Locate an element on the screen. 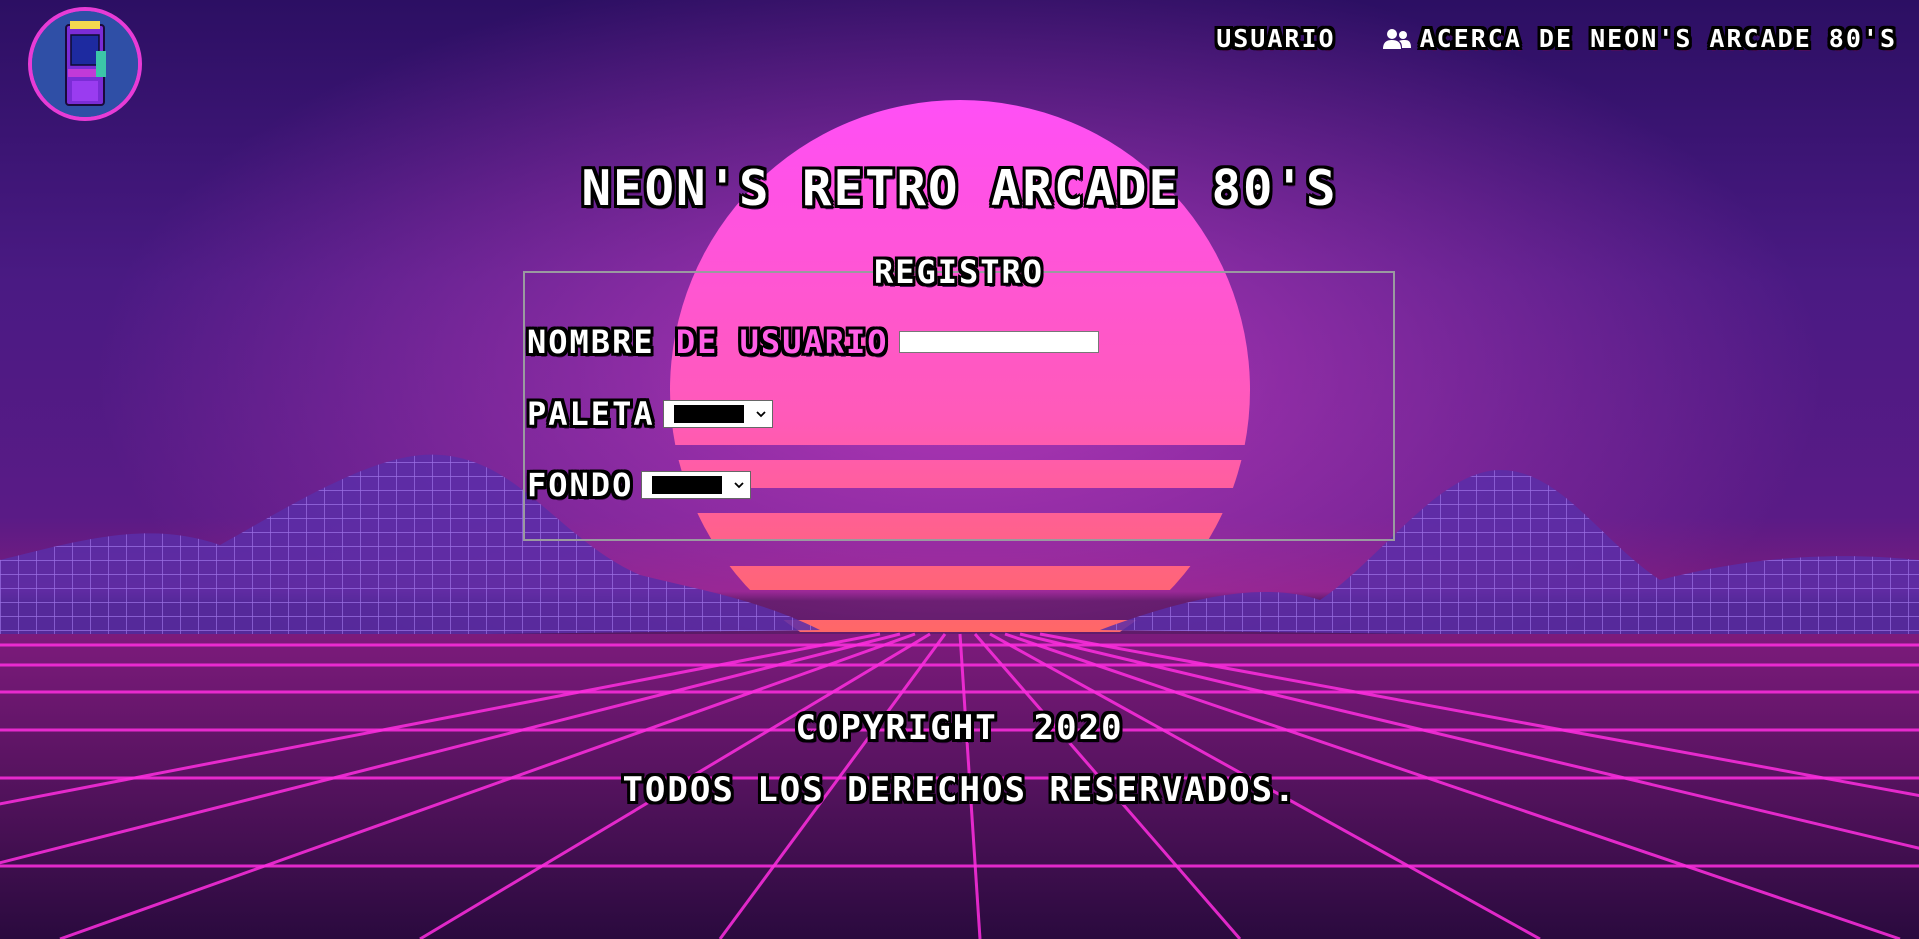  arcade-logo is located at coordinates (85, 64).